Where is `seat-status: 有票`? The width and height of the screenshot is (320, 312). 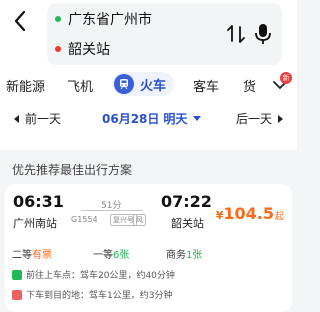 seat-status: 有票 is located at coordinates (42, 255).